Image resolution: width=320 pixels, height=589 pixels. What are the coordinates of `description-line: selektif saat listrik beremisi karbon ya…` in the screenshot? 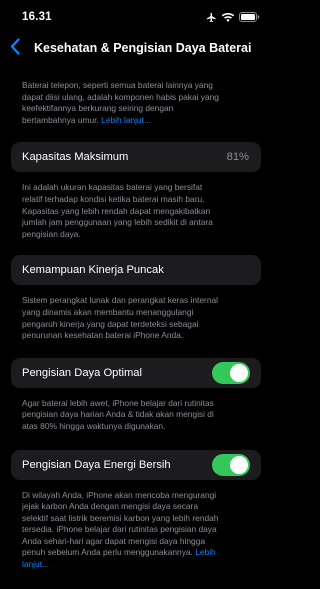 It's located at (120, 517).